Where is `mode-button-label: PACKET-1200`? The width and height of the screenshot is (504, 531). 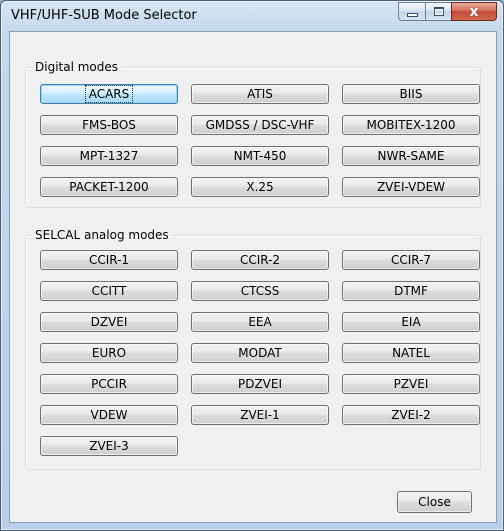 mode-button-label: PACKET-1200 is located at coordinates (109, 187).